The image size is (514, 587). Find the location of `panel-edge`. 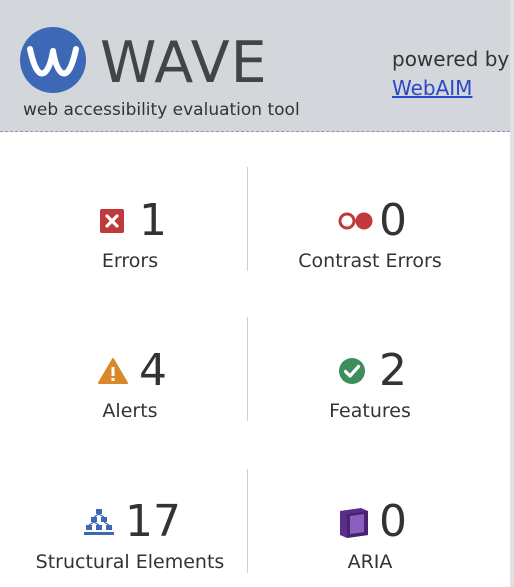

panel-edge is located at coordinates (512, 293).